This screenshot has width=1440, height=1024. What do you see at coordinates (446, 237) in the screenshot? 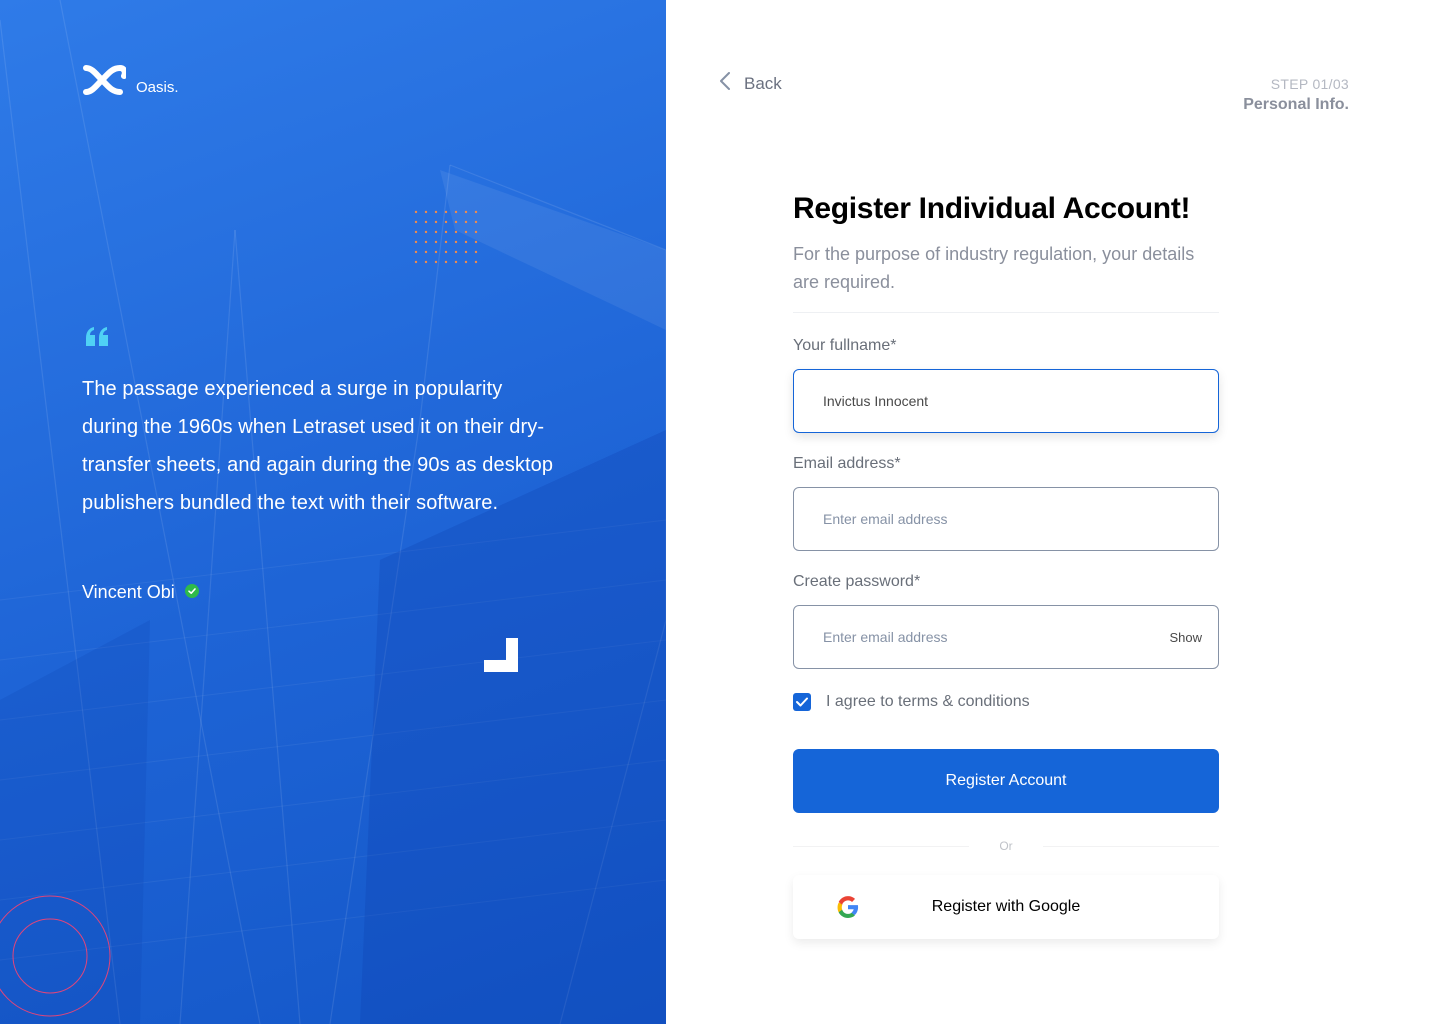
I see `dot-grid-decoration` at bounding box center [446, 237].